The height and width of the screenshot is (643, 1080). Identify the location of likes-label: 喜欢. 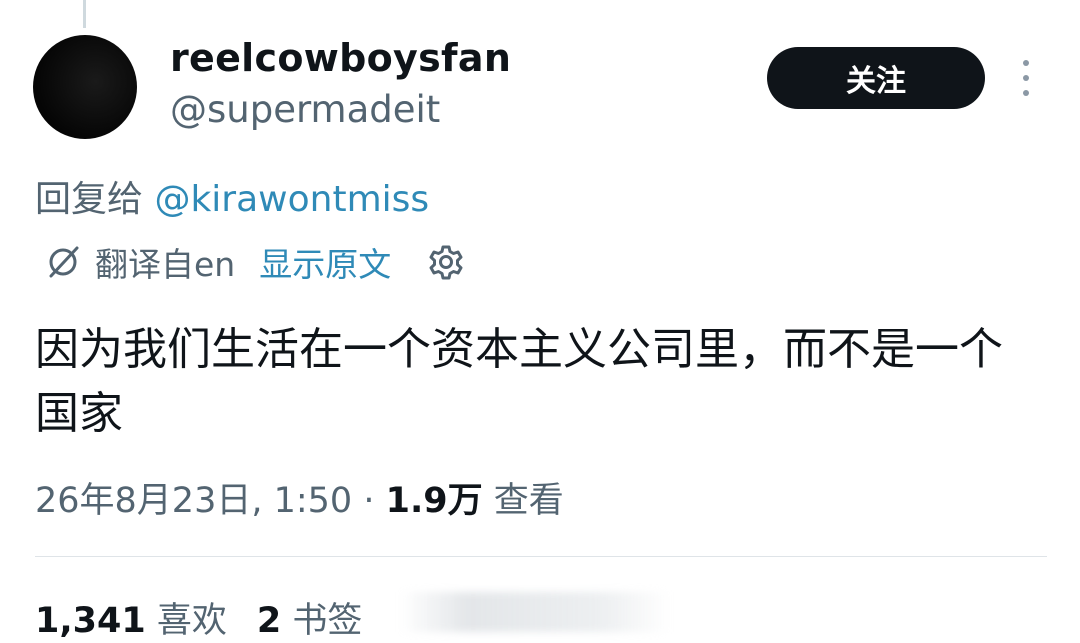
(186, 621).